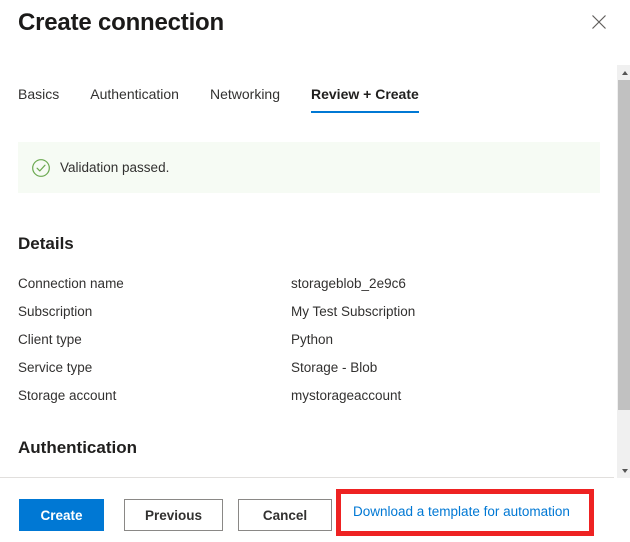  I want to click on detail-key-storage-account: Storage account, so click(67, 395).